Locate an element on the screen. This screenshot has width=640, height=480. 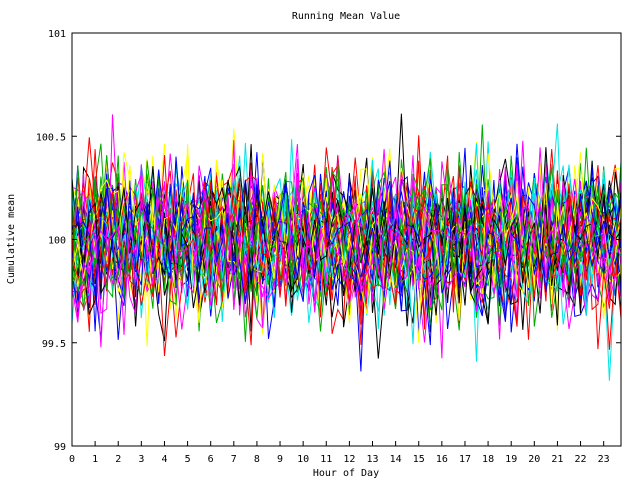
x-tick-label: 3 is located at coordinates (141, 459).